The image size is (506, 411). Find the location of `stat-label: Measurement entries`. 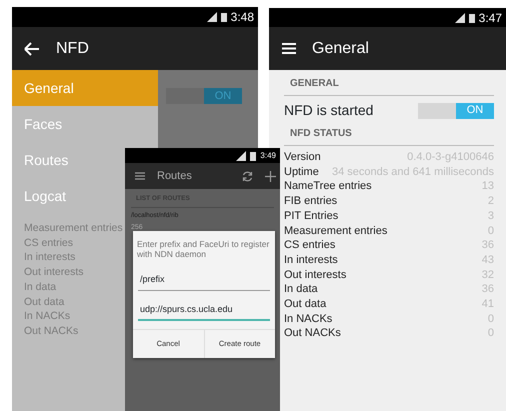

stat-label: Measurement entries is located at coordinates (336, 231).